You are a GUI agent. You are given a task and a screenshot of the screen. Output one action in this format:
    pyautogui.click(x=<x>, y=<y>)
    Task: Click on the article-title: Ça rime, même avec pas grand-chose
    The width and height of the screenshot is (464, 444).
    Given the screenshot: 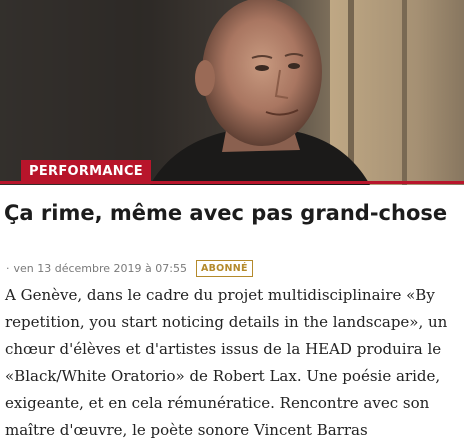 What is the action you would take?
    pyautogui.click(x=232, y=213)
    